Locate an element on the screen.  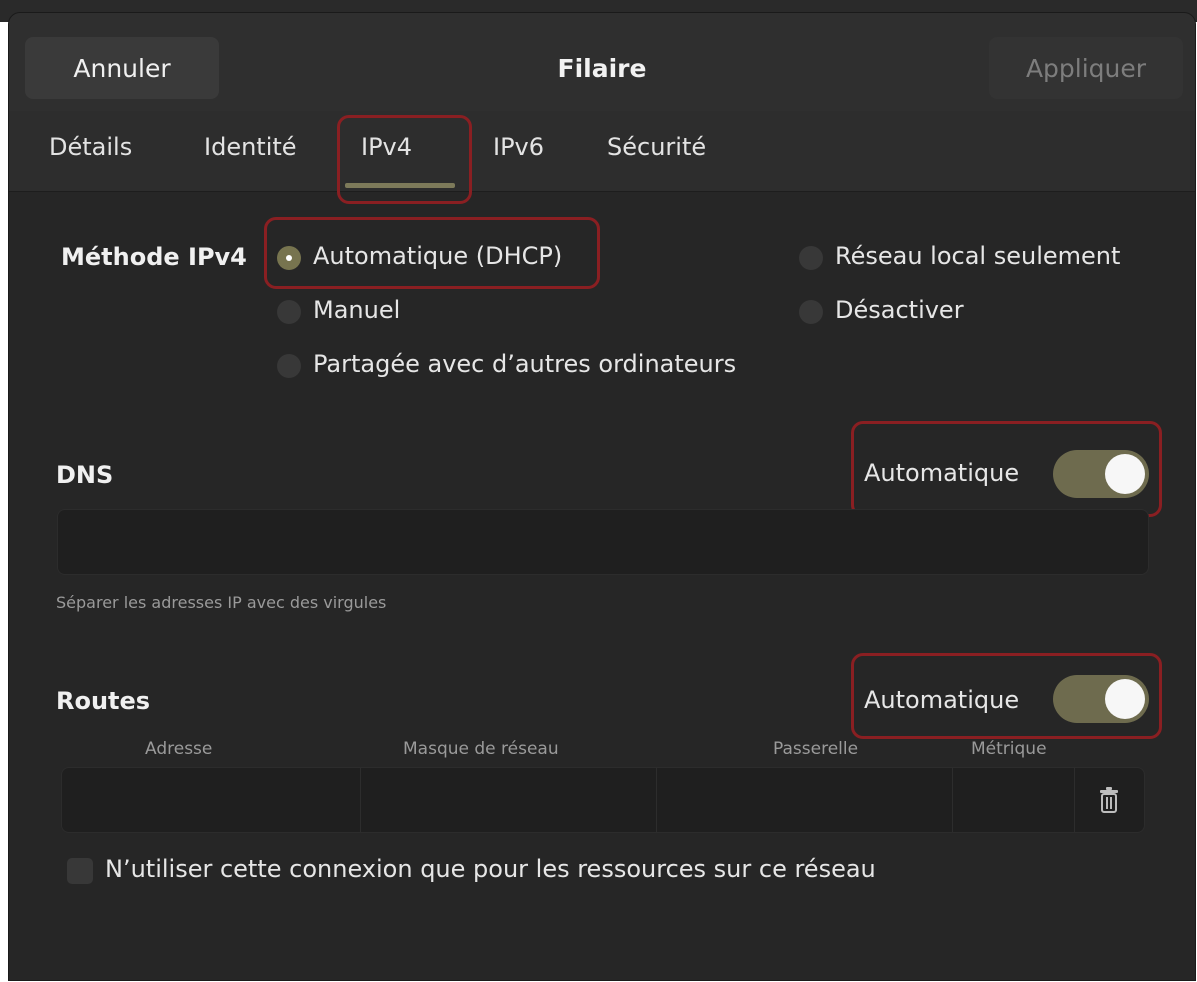
radio-local-only is located at coordinates (811, 258).